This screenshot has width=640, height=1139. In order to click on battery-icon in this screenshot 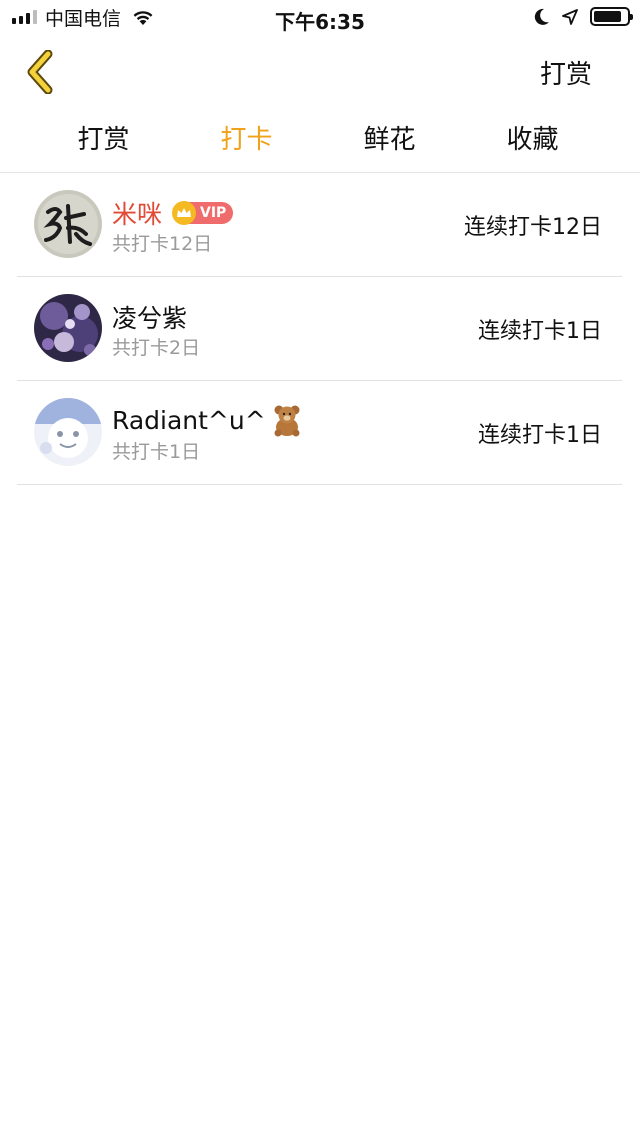, I will do `click(611, 16)`.